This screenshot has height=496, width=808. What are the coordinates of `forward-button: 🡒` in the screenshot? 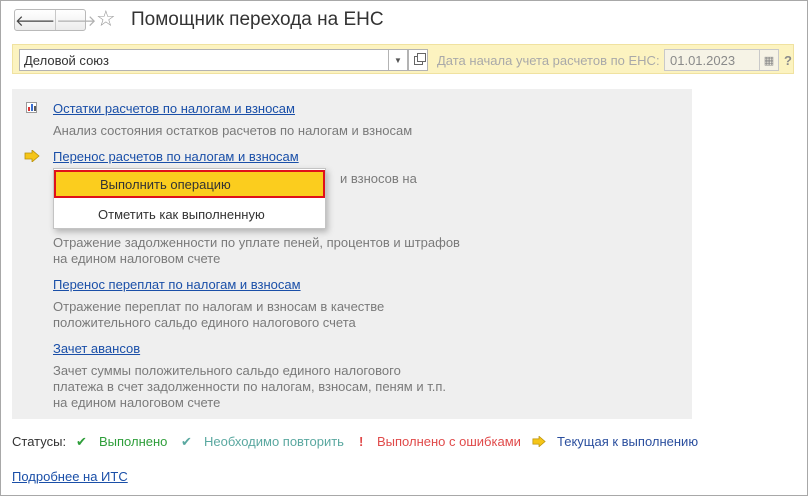 It's located at (75, 20).